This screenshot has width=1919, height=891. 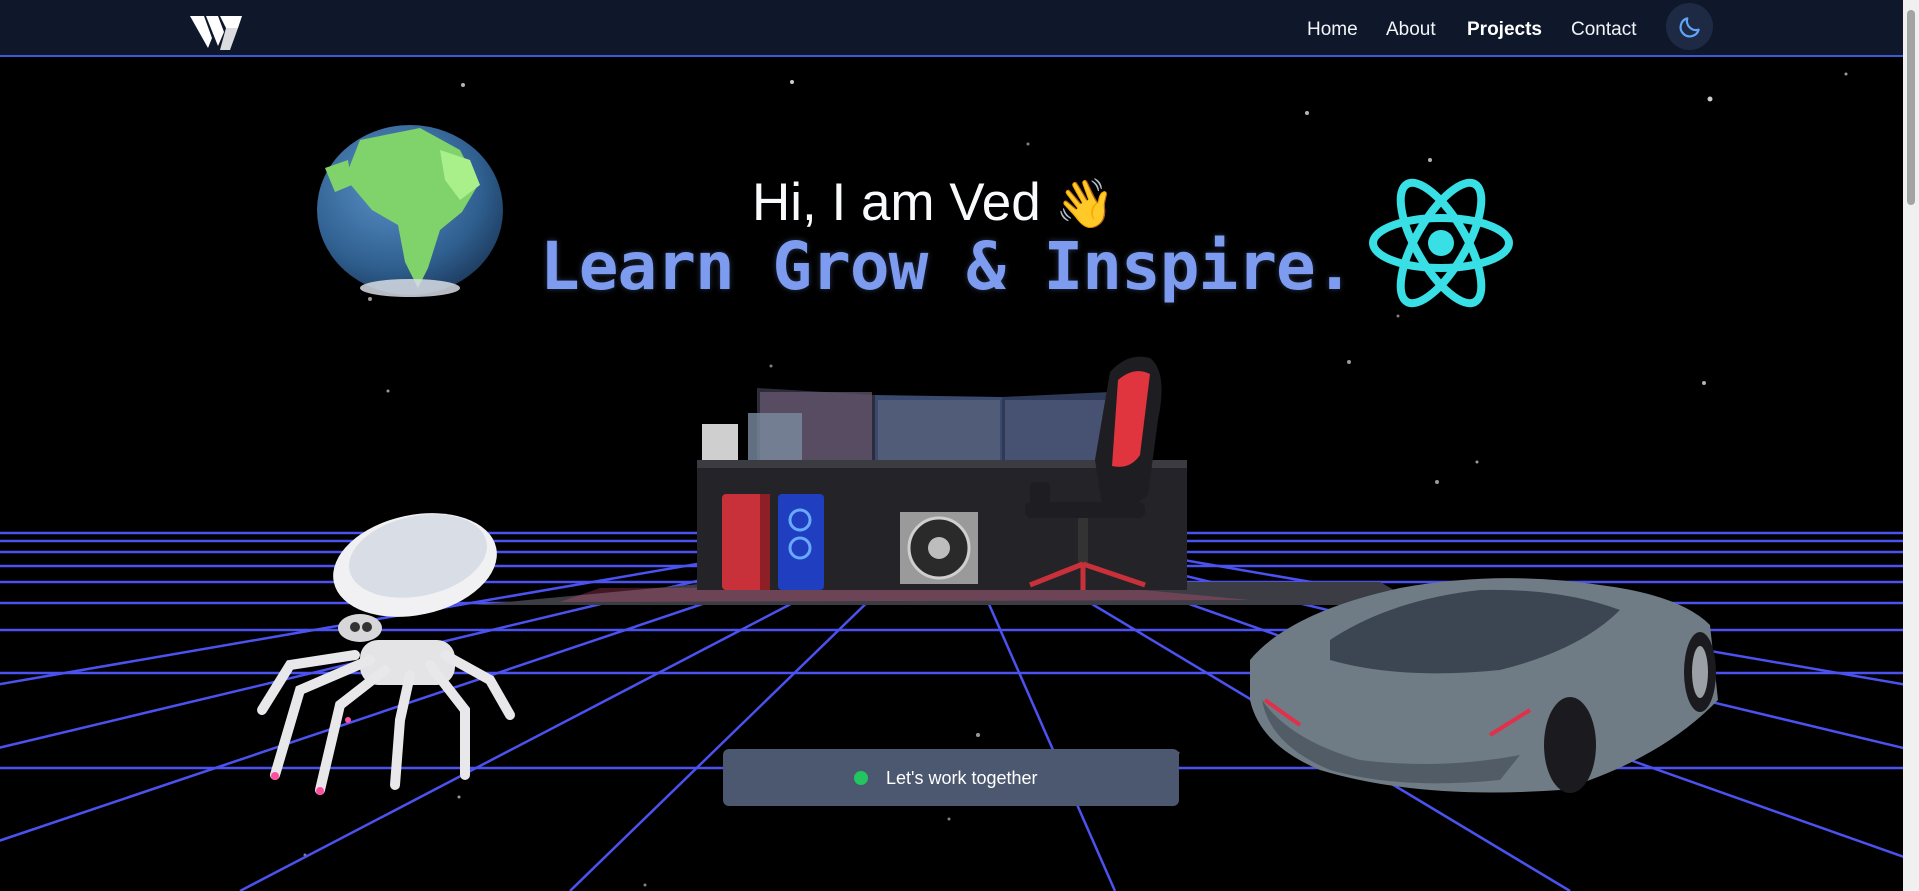 What do you see at coordinates (947, 266) in the screenshot?
I see `hero-tagline: Learn Grow & Inspire.` at bounding box center [947, 266].